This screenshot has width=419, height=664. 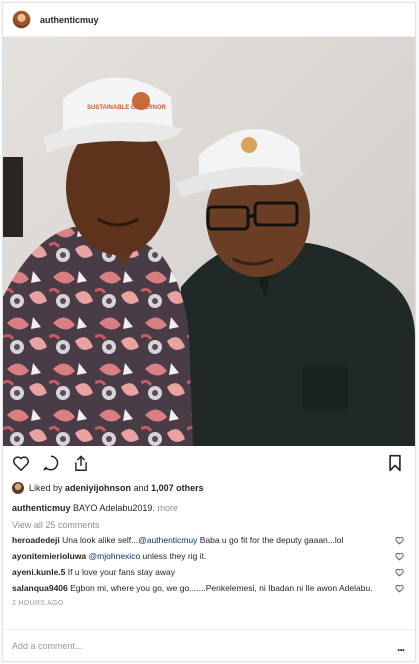 I want to click on cap-logo-text: SUSTAINABLE GOVERNOR, so click(x=127, y=108).